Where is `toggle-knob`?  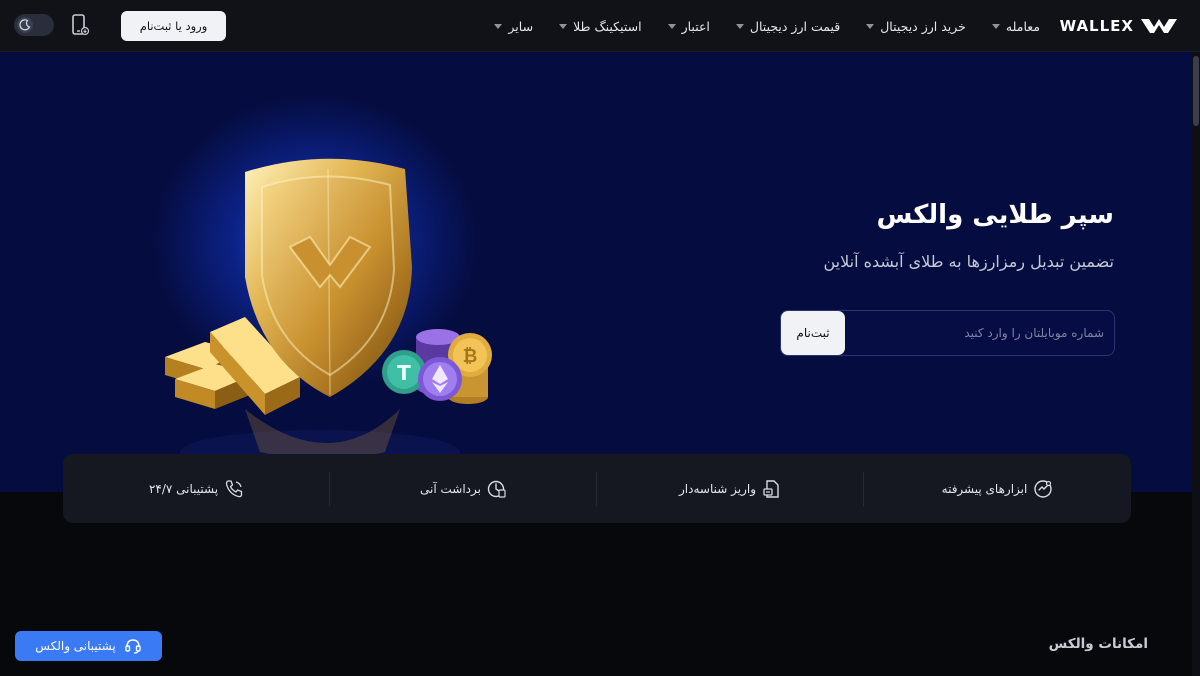 toggle-knob is located at coordinates (25, 25).